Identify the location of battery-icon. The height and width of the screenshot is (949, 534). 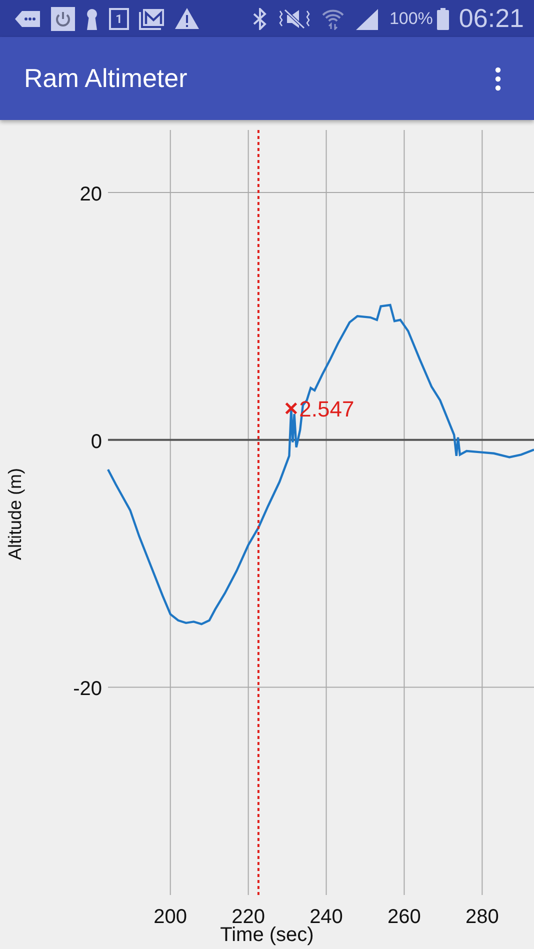
(442, 19).